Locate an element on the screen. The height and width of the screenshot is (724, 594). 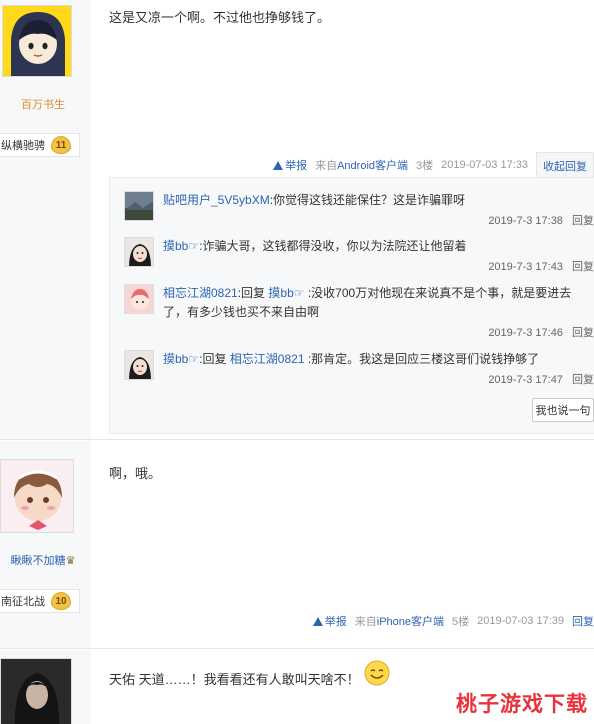
avatar-dark-figure-icon is located at coordinates (36, 691).